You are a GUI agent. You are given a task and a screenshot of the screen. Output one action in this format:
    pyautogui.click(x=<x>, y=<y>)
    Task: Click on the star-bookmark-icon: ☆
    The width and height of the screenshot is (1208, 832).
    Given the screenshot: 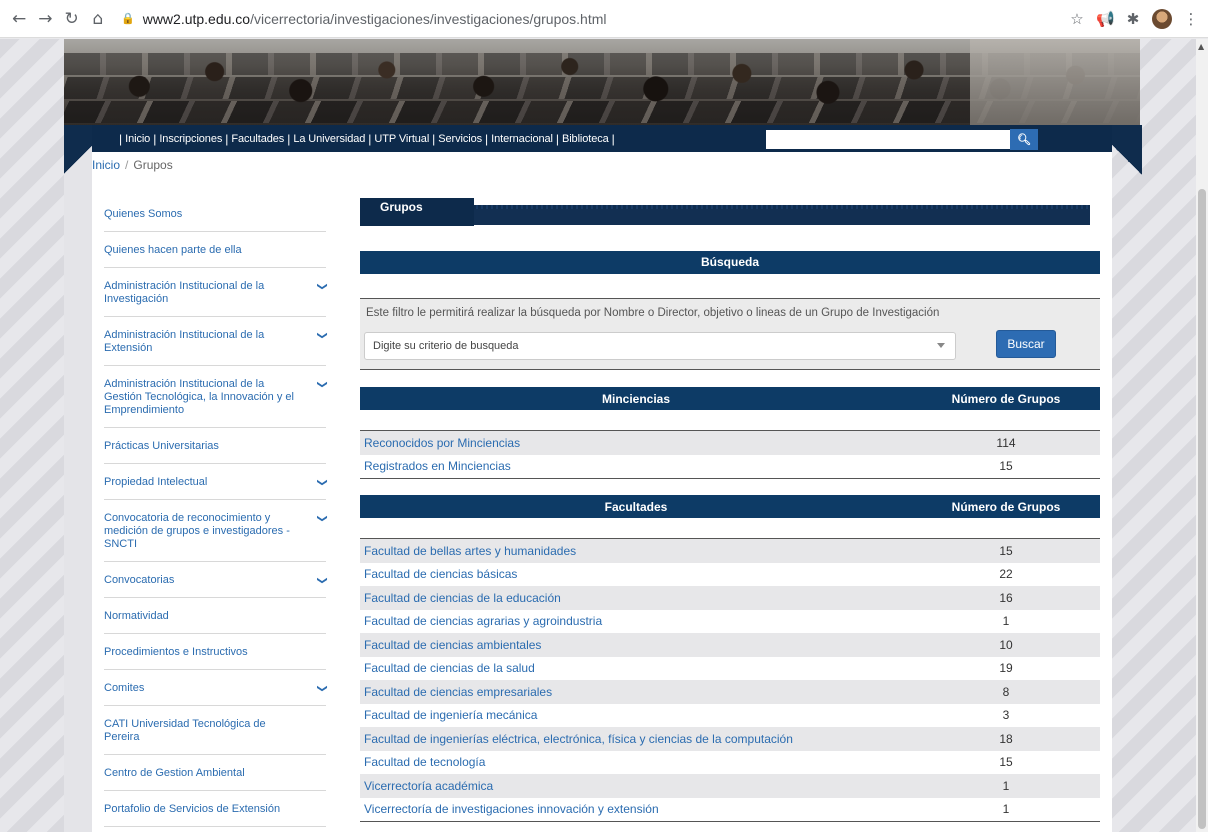 What is the action you would take?
    pyautogui.click(x=1077, y=19)
    